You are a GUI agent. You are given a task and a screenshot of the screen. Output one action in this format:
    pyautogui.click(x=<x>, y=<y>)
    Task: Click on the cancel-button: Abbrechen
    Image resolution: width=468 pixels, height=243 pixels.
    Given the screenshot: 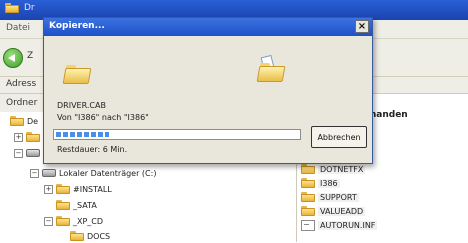 What is the action you would take?
    pyautogui.click(x=339, y=137)
    